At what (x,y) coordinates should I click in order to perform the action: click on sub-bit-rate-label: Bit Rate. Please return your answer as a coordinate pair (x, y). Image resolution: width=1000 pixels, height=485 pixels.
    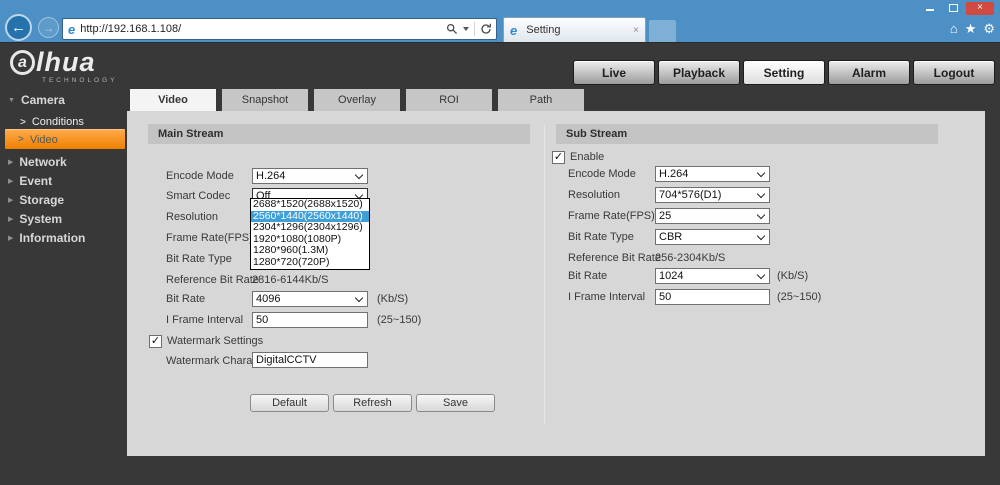
    Looking at the image, I should click on (588, 276).